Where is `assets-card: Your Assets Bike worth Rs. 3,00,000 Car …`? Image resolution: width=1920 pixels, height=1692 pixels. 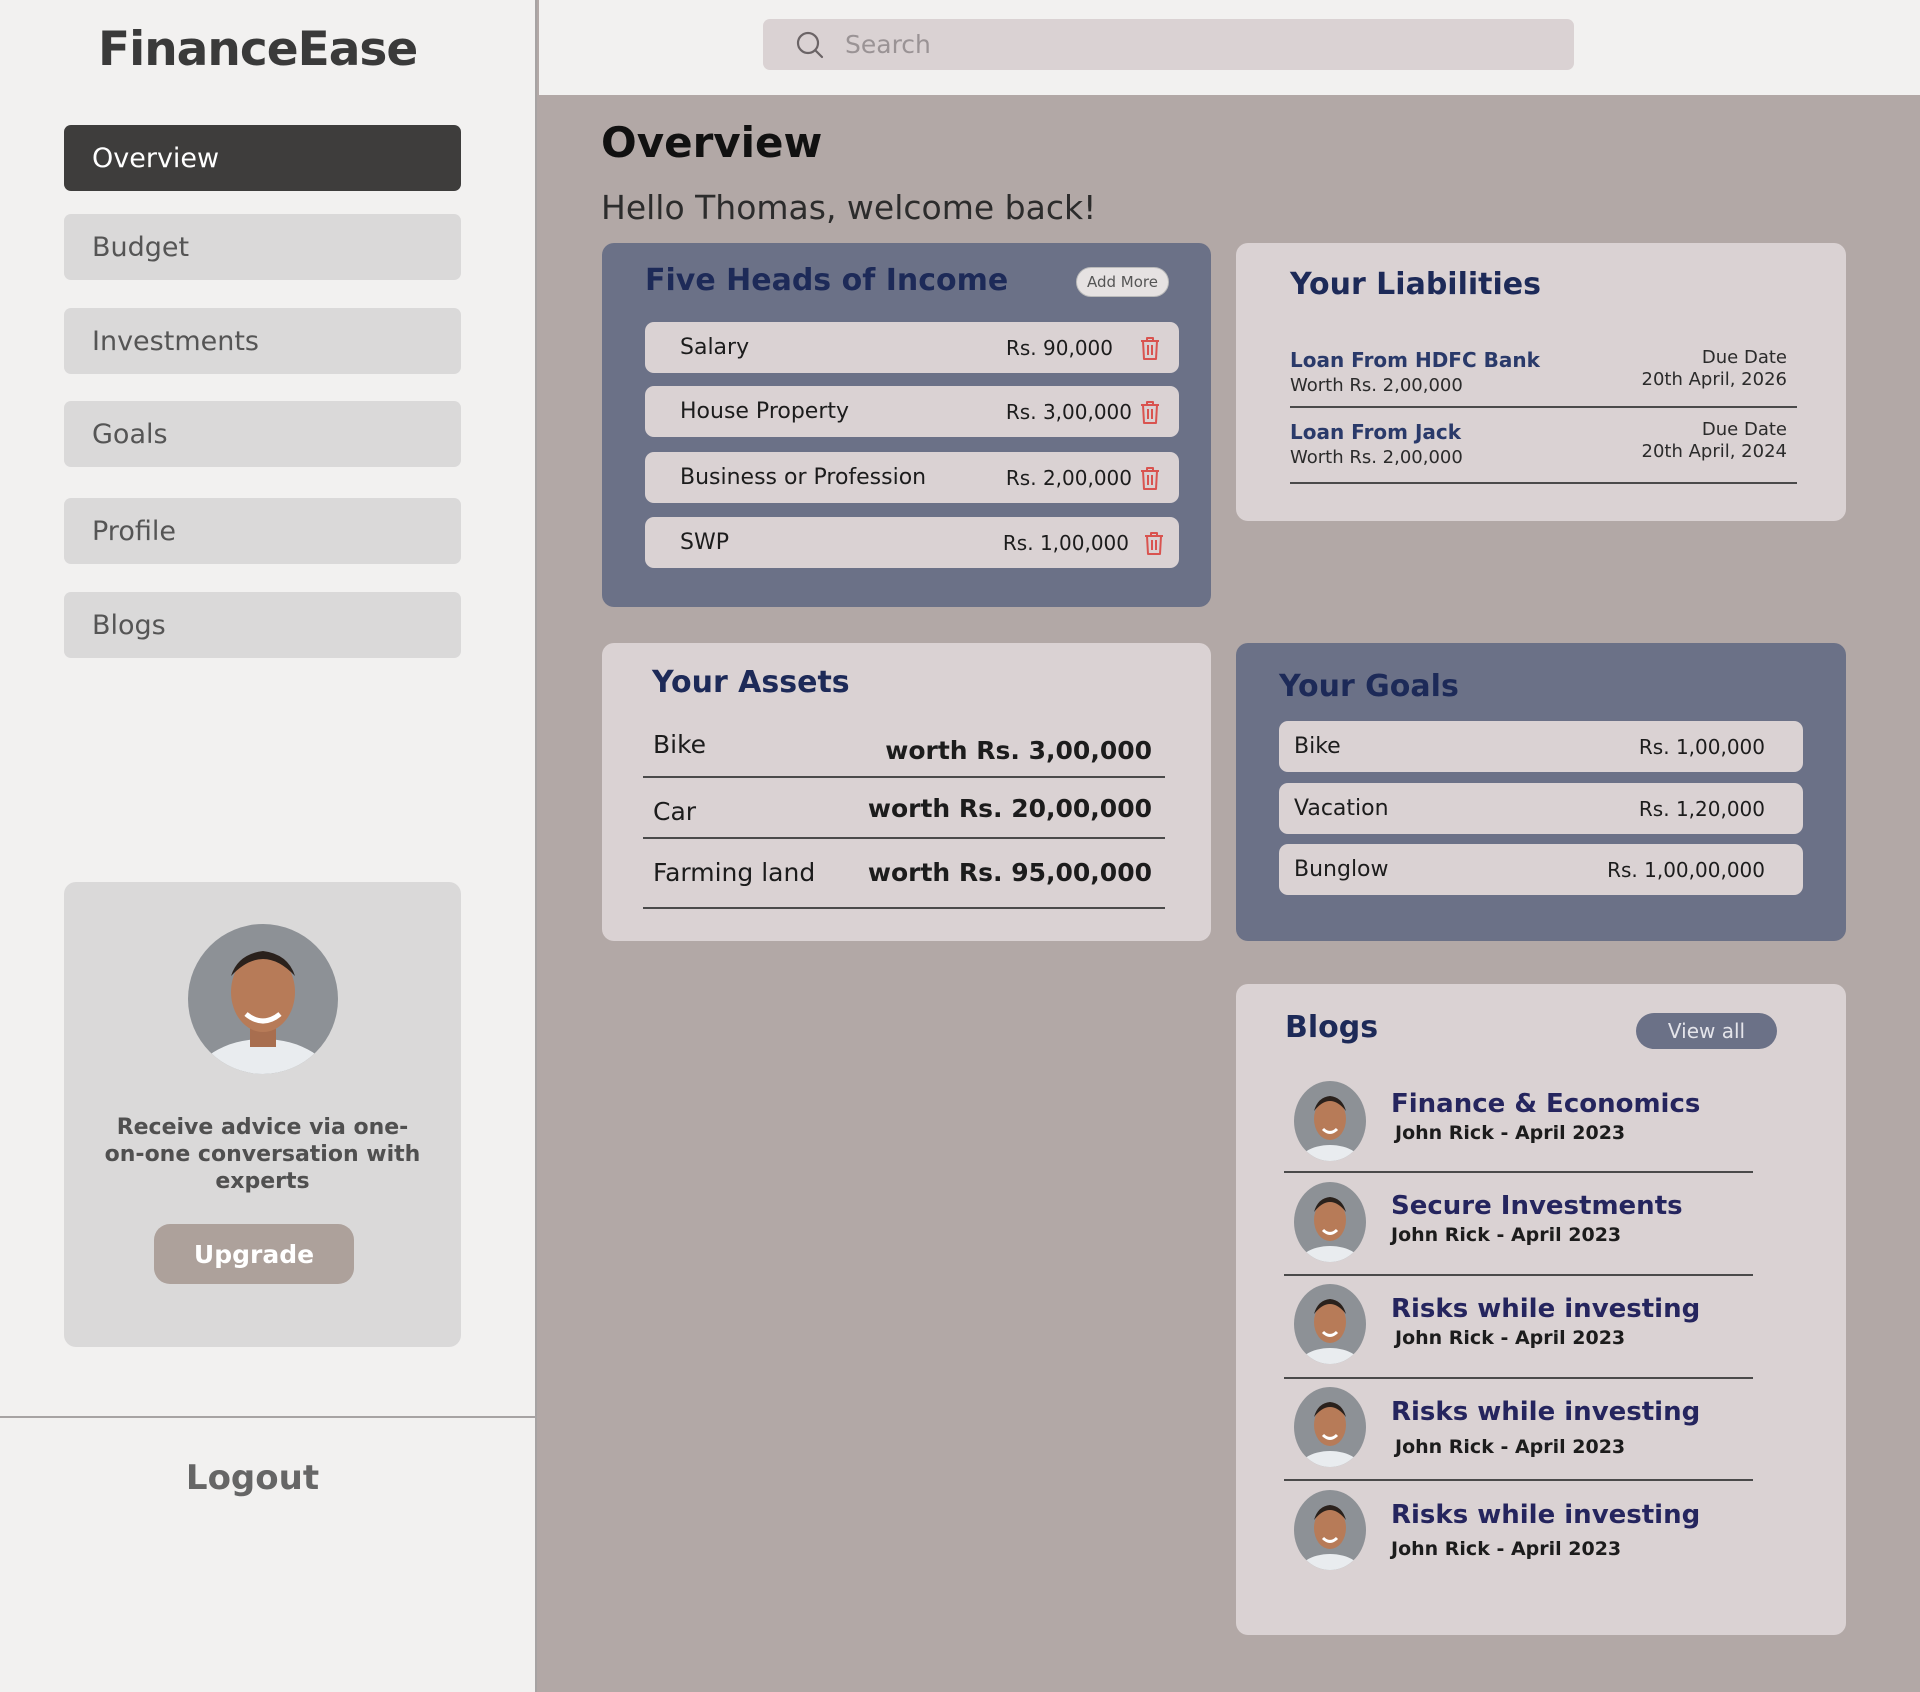
assets-card: Your Assets Bike worth Rs. 3,00,000 Car … is located at coordinates (906, 792).